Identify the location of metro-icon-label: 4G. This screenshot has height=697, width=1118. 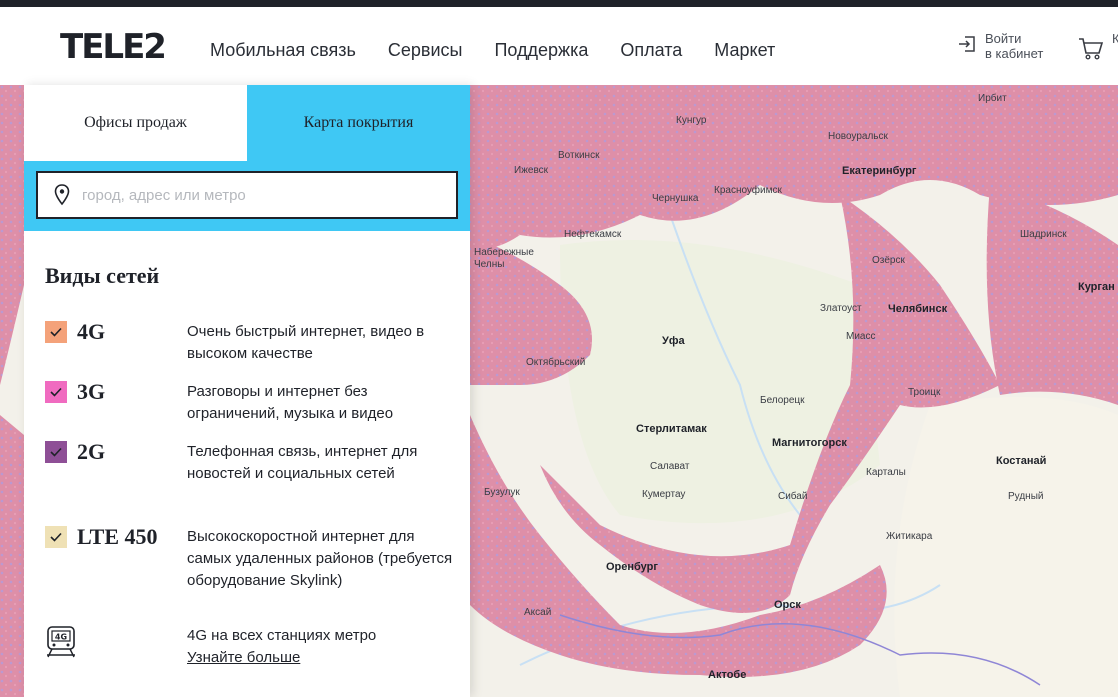
(61, 637).